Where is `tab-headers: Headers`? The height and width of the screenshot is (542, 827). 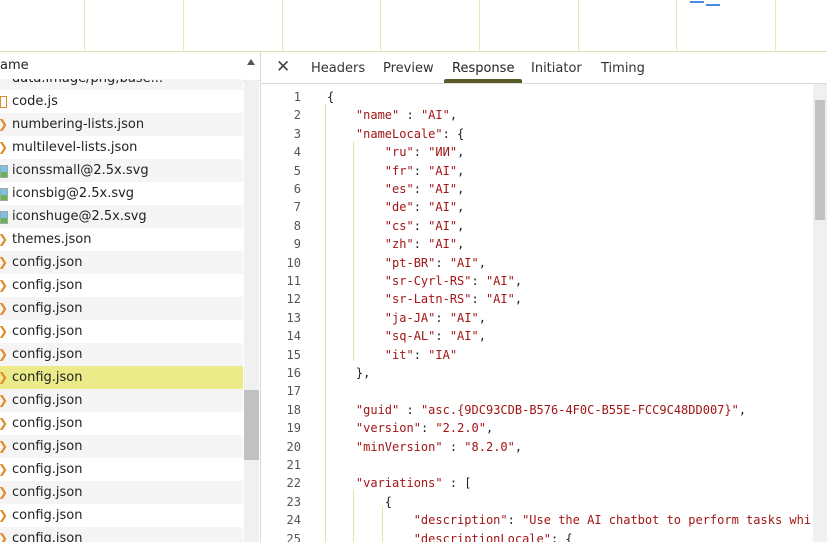 tab-headers: Headers is located at coordinates (338, 68).